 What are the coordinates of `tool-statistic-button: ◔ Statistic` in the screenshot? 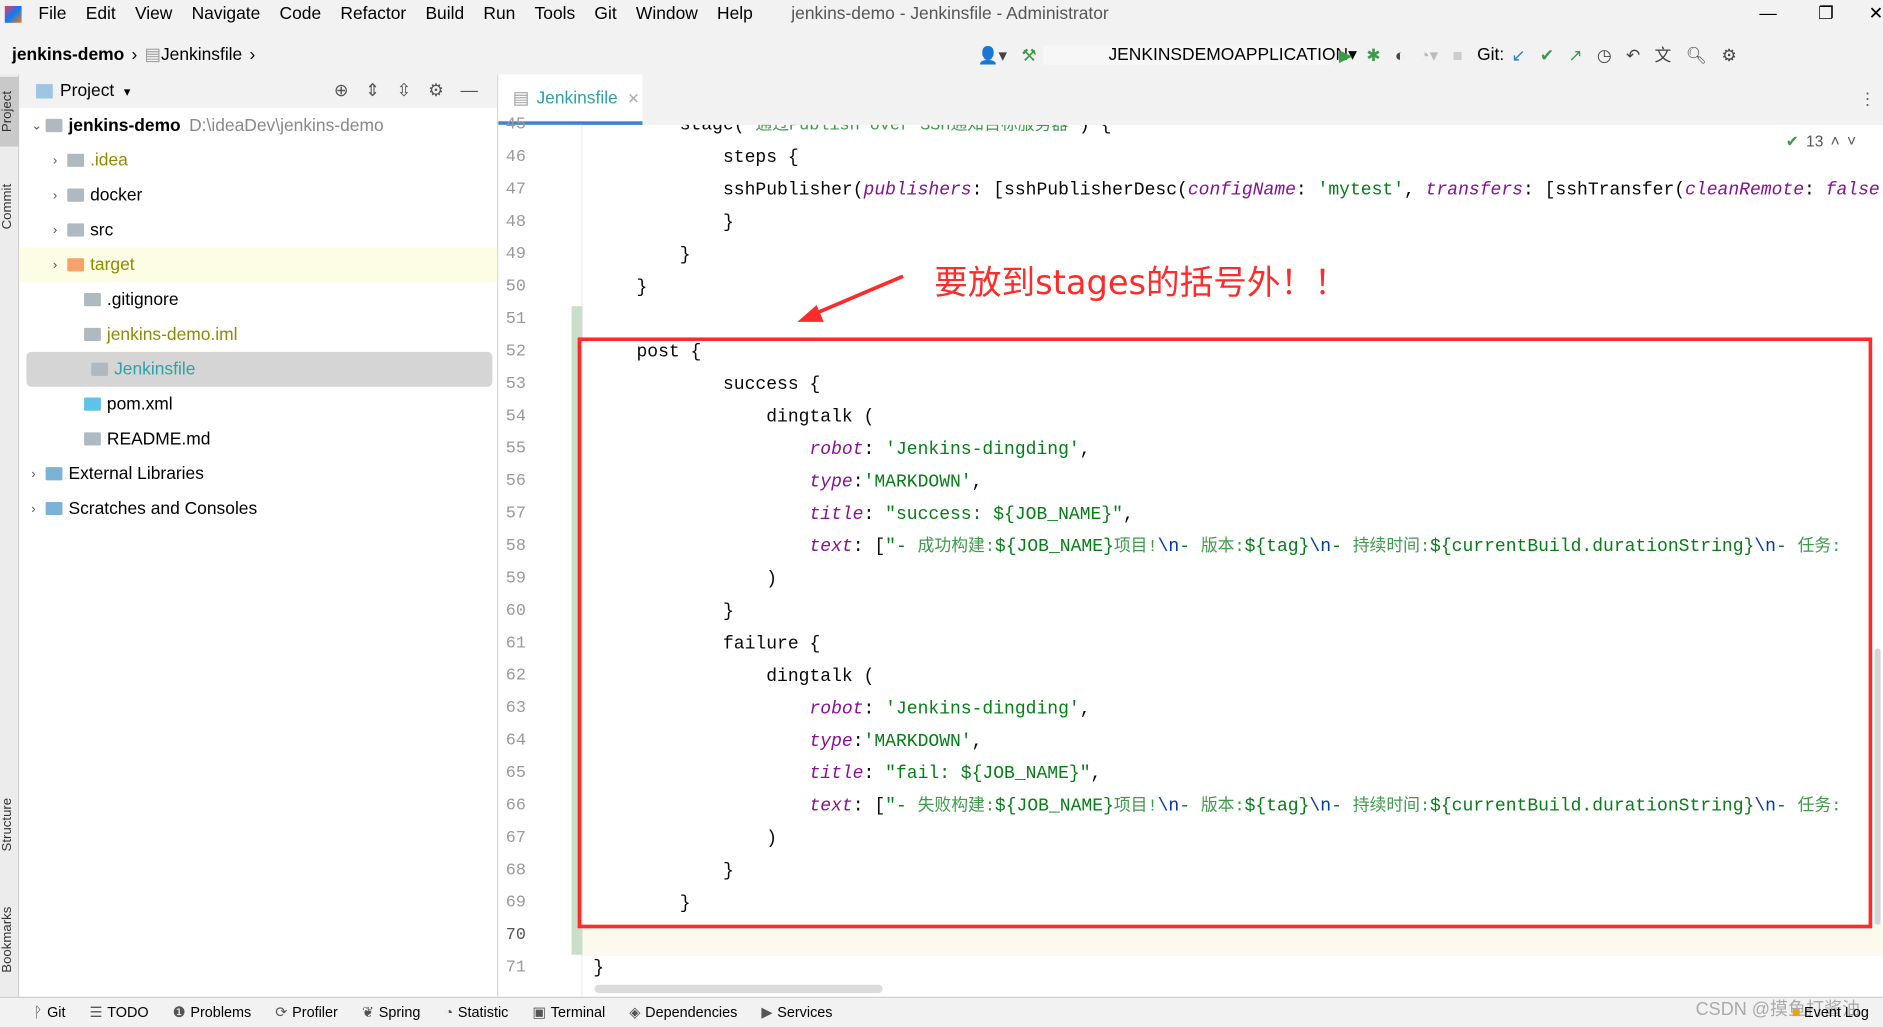 It's located at (476, 1012).